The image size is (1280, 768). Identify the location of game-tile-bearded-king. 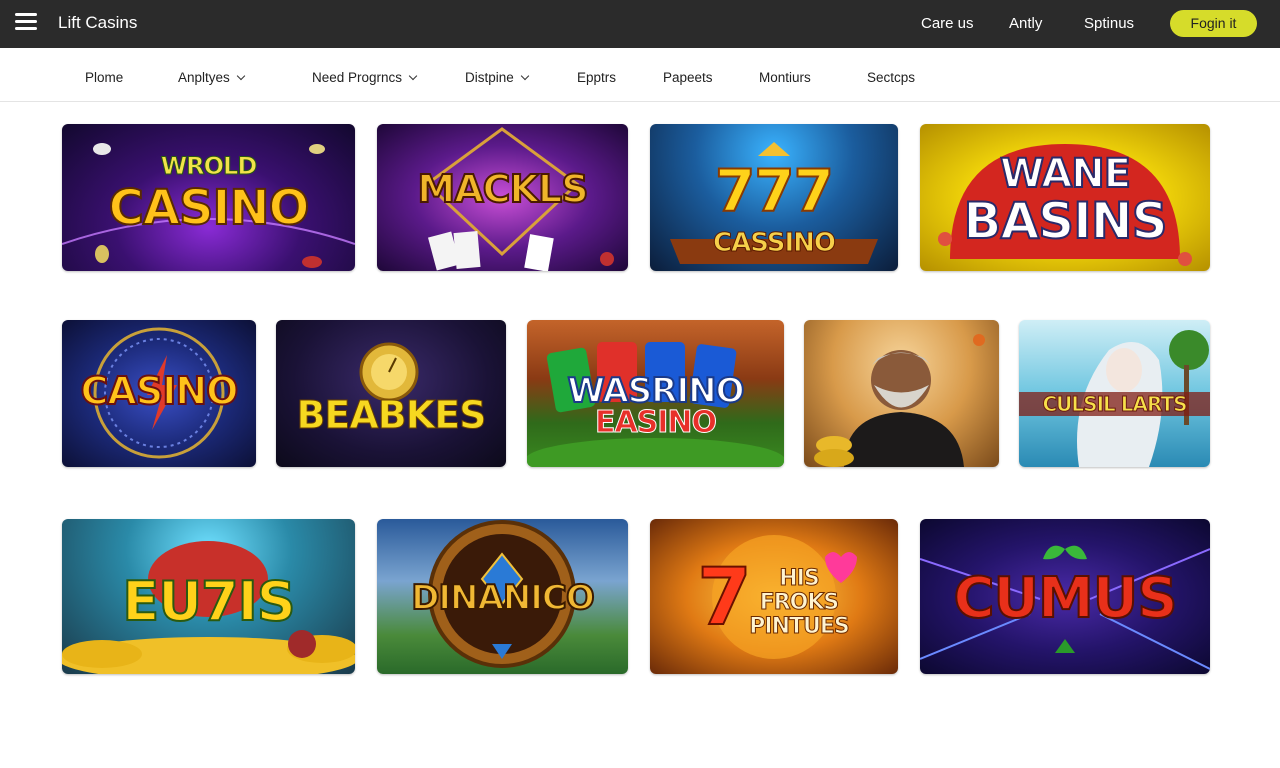
(901, 393).